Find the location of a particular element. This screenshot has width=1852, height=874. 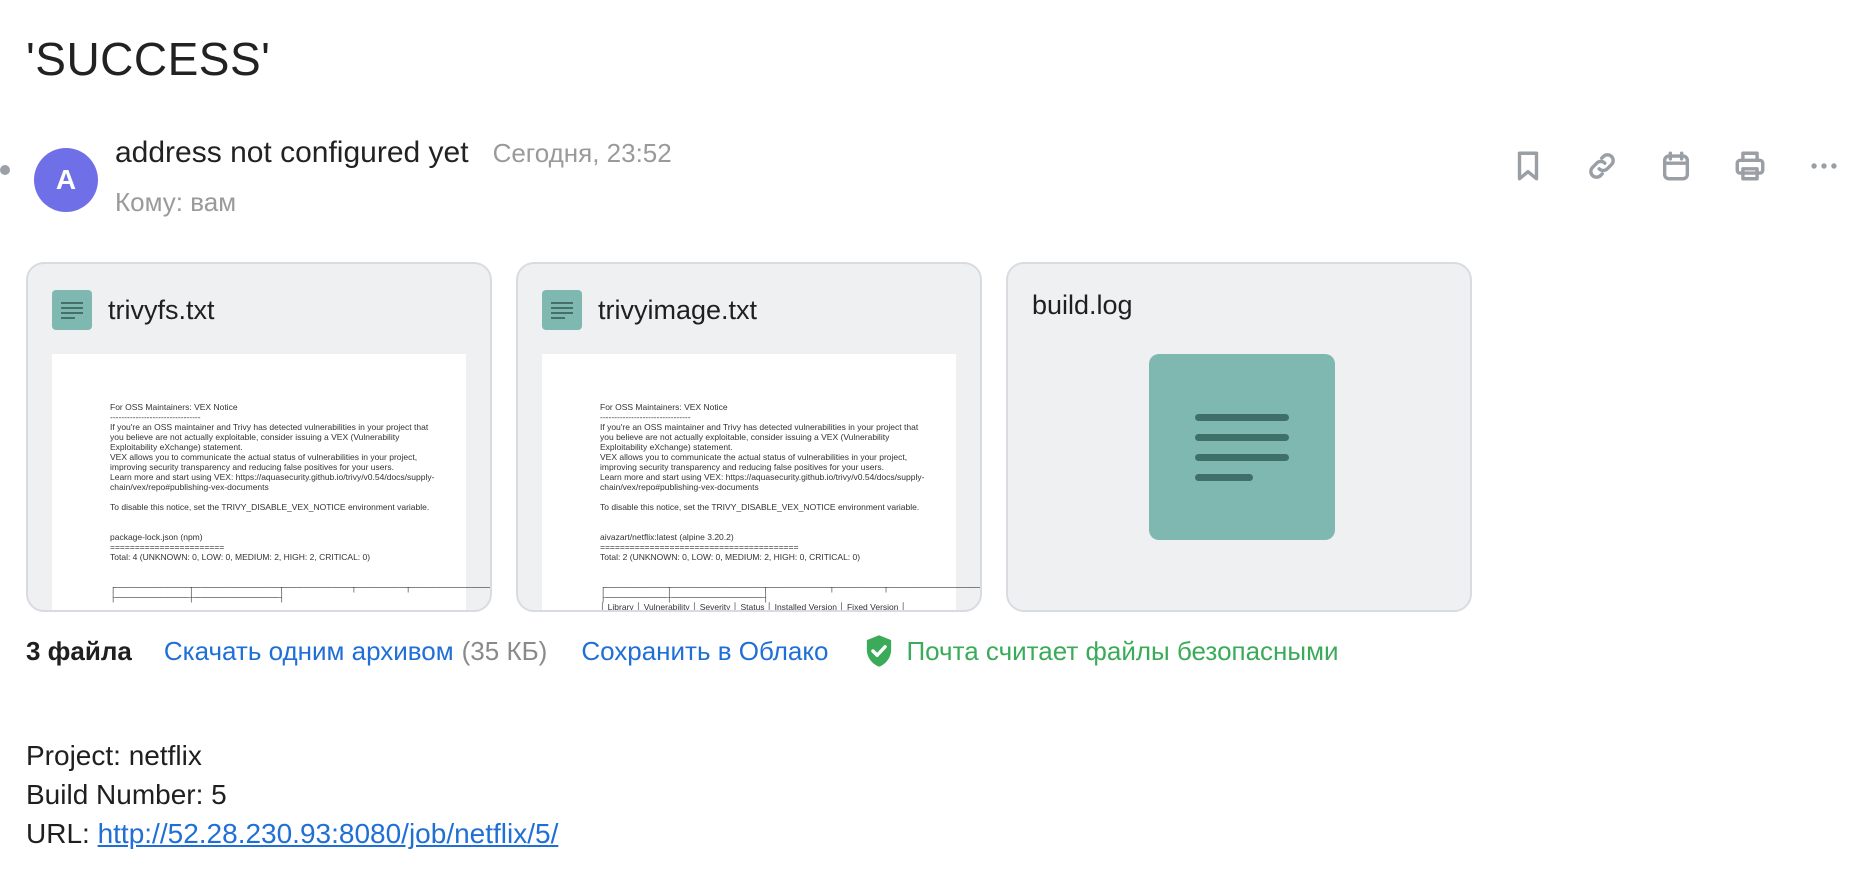

recipient-line: Кому: вам is located at coordinates (175, 202).